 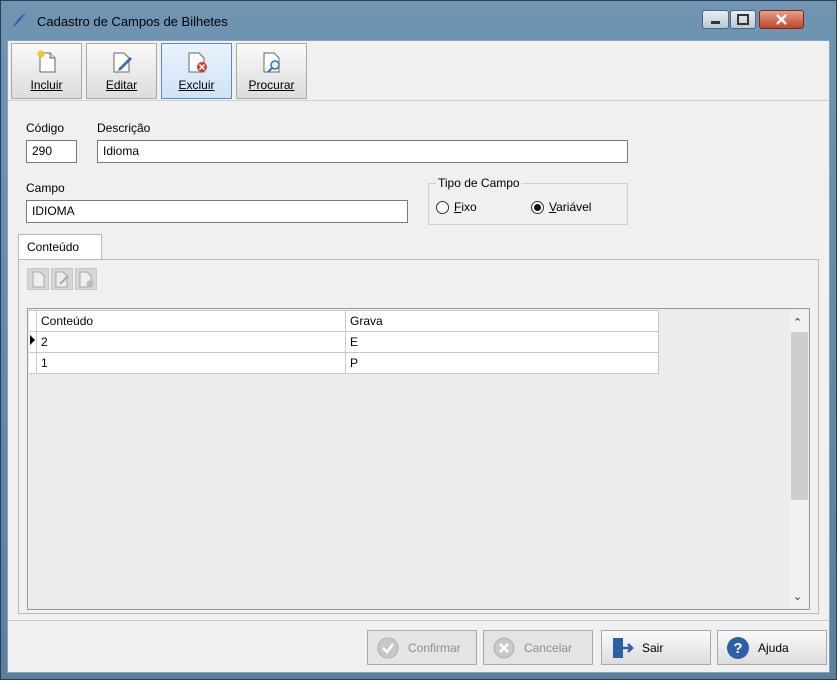 I want to click on minimize-button, so click(x=715, y=19).